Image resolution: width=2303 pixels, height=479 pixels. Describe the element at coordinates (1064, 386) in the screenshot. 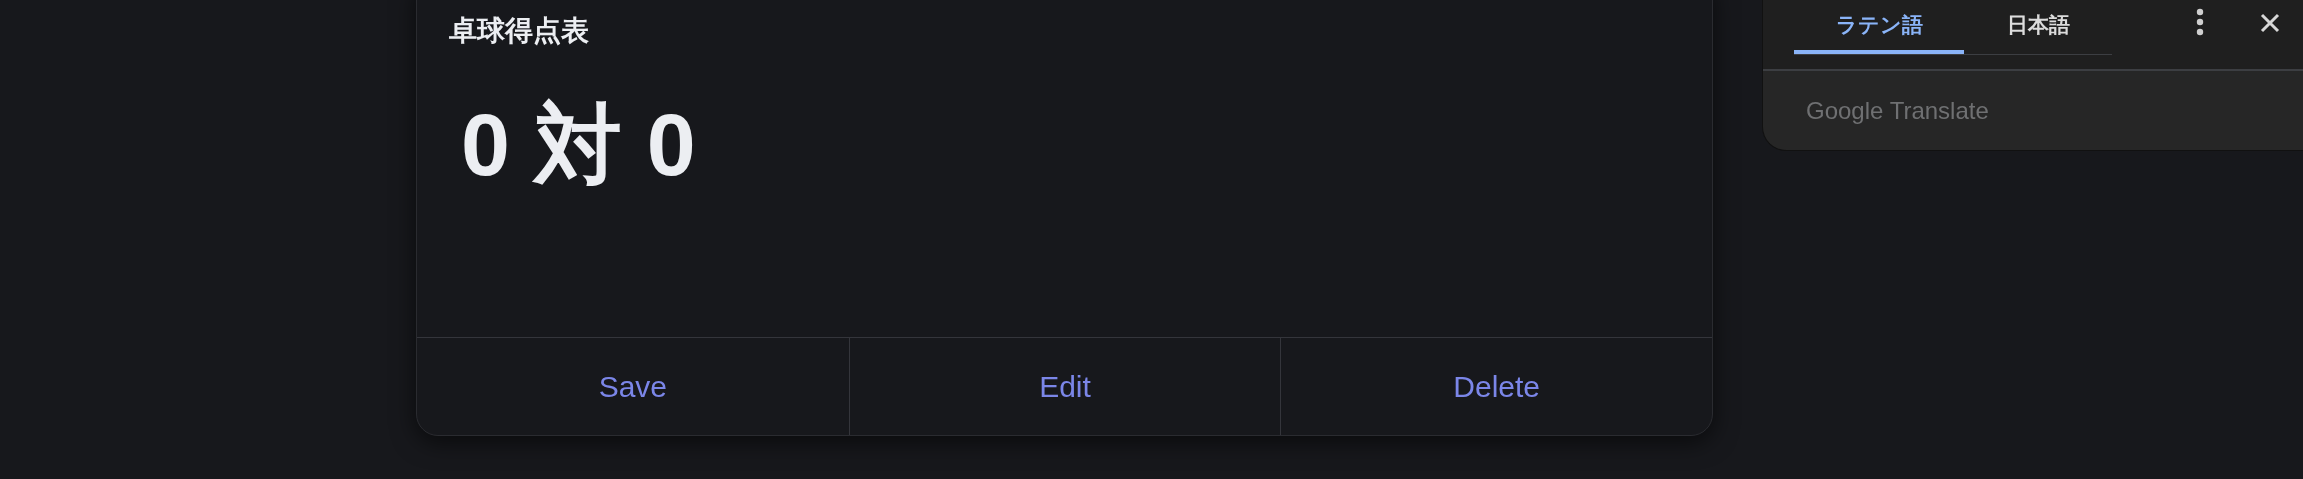

I see `action-button: Edit` at that location.